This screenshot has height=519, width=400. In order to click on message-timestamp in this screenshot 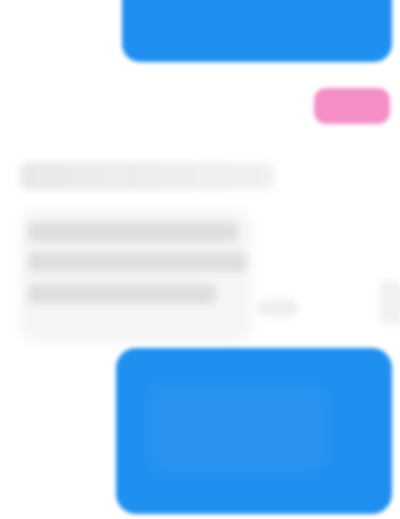, I will do `click(278, 308)`.